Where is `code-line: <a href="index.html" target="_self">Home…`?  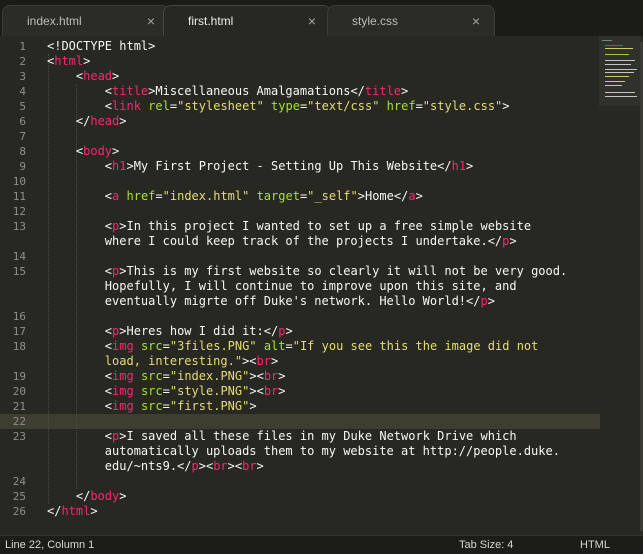
code-line: <a href="index.html" target="_self">Home… is located at coordinates (235, 196).